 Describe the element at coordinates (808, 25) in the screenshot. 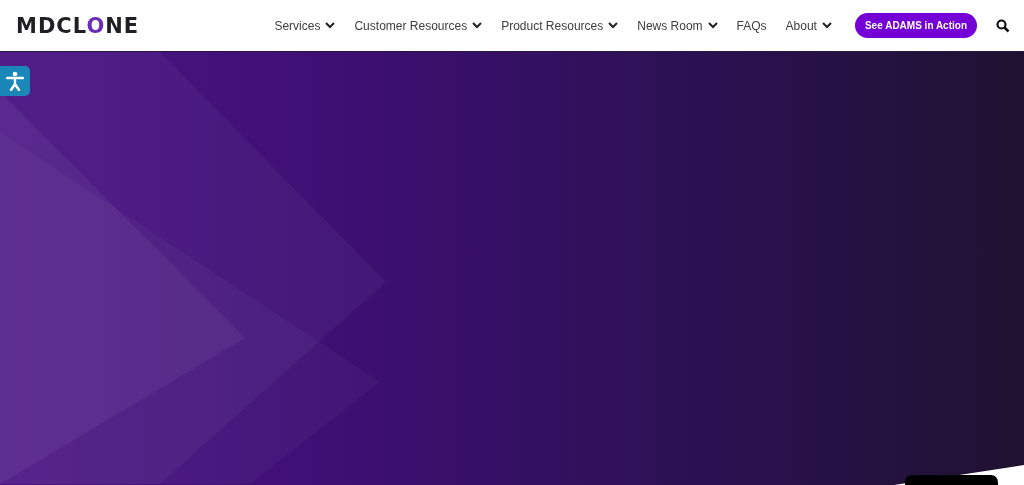

I see `nav-link: About` at that location.